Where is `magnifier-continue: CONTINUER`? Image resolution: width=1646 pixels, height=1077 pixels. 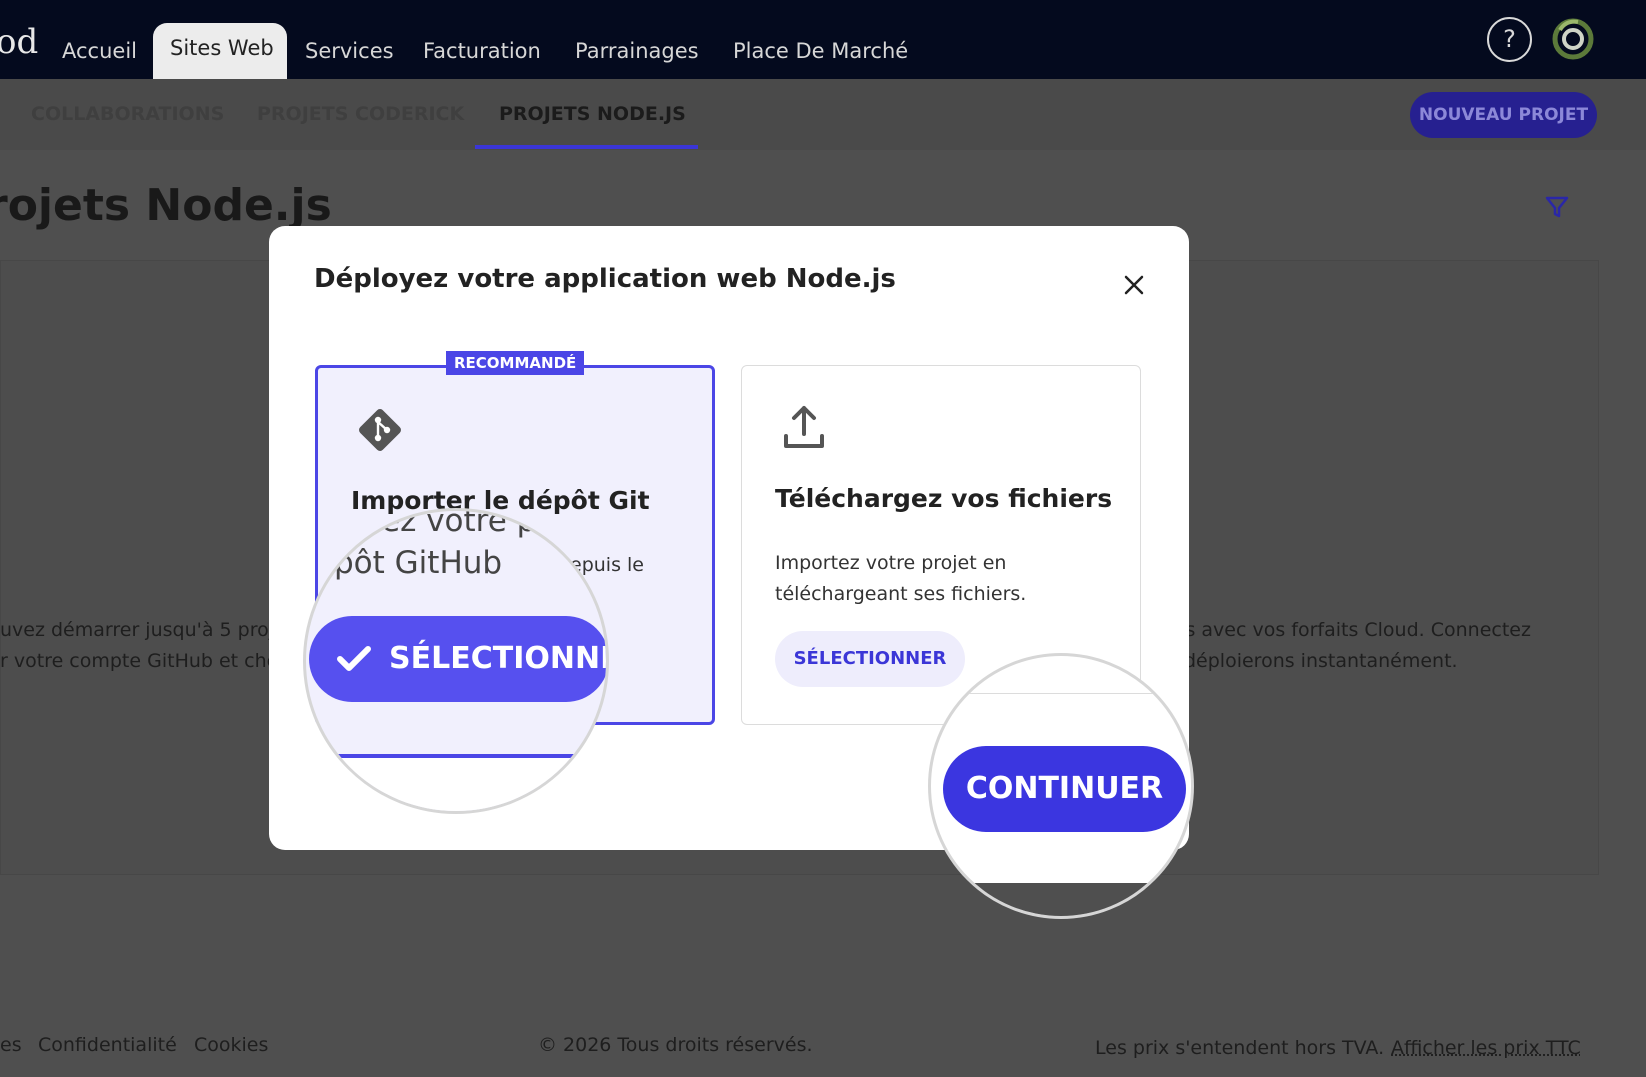
magnifier-continue: CONTINUER is located at coordinates (1061, 786).